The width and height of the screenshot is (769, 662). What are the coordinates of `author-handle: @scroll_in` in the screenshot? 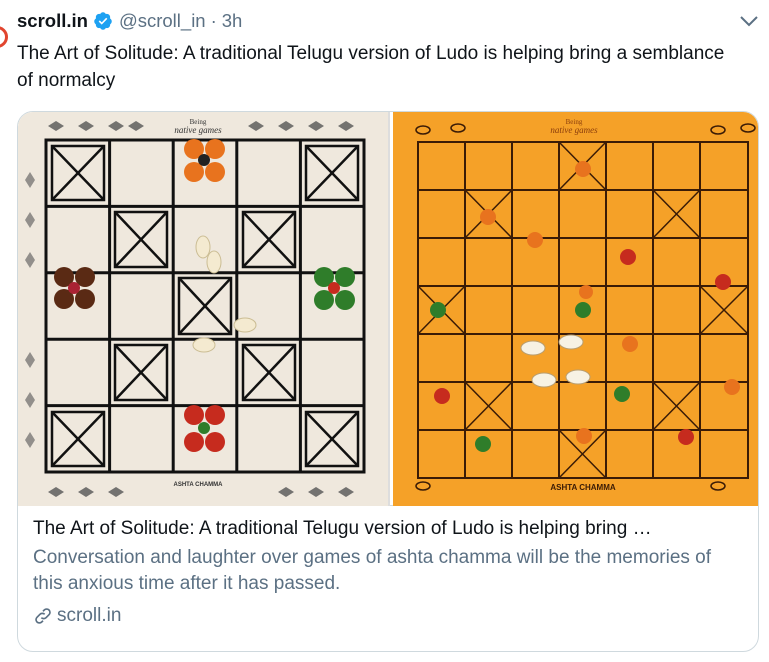 It's located at (162, 21).